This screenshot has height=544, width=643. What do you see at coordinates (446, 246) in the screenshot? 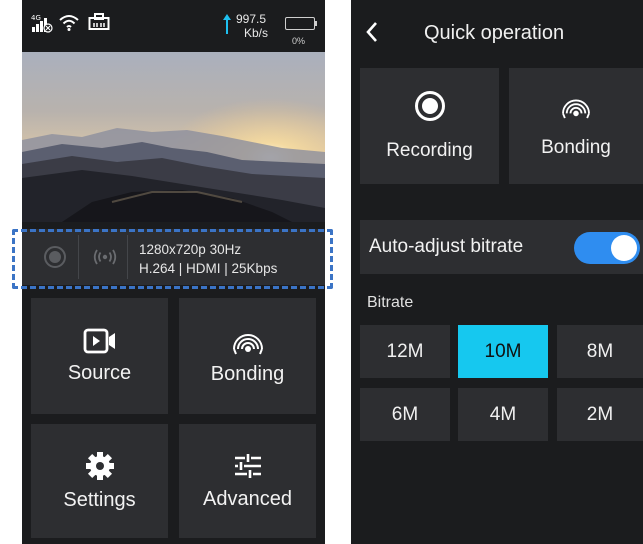
I see `auto-adjust-label: Auto-adjust bitrate` at bounding box center [446, 246].